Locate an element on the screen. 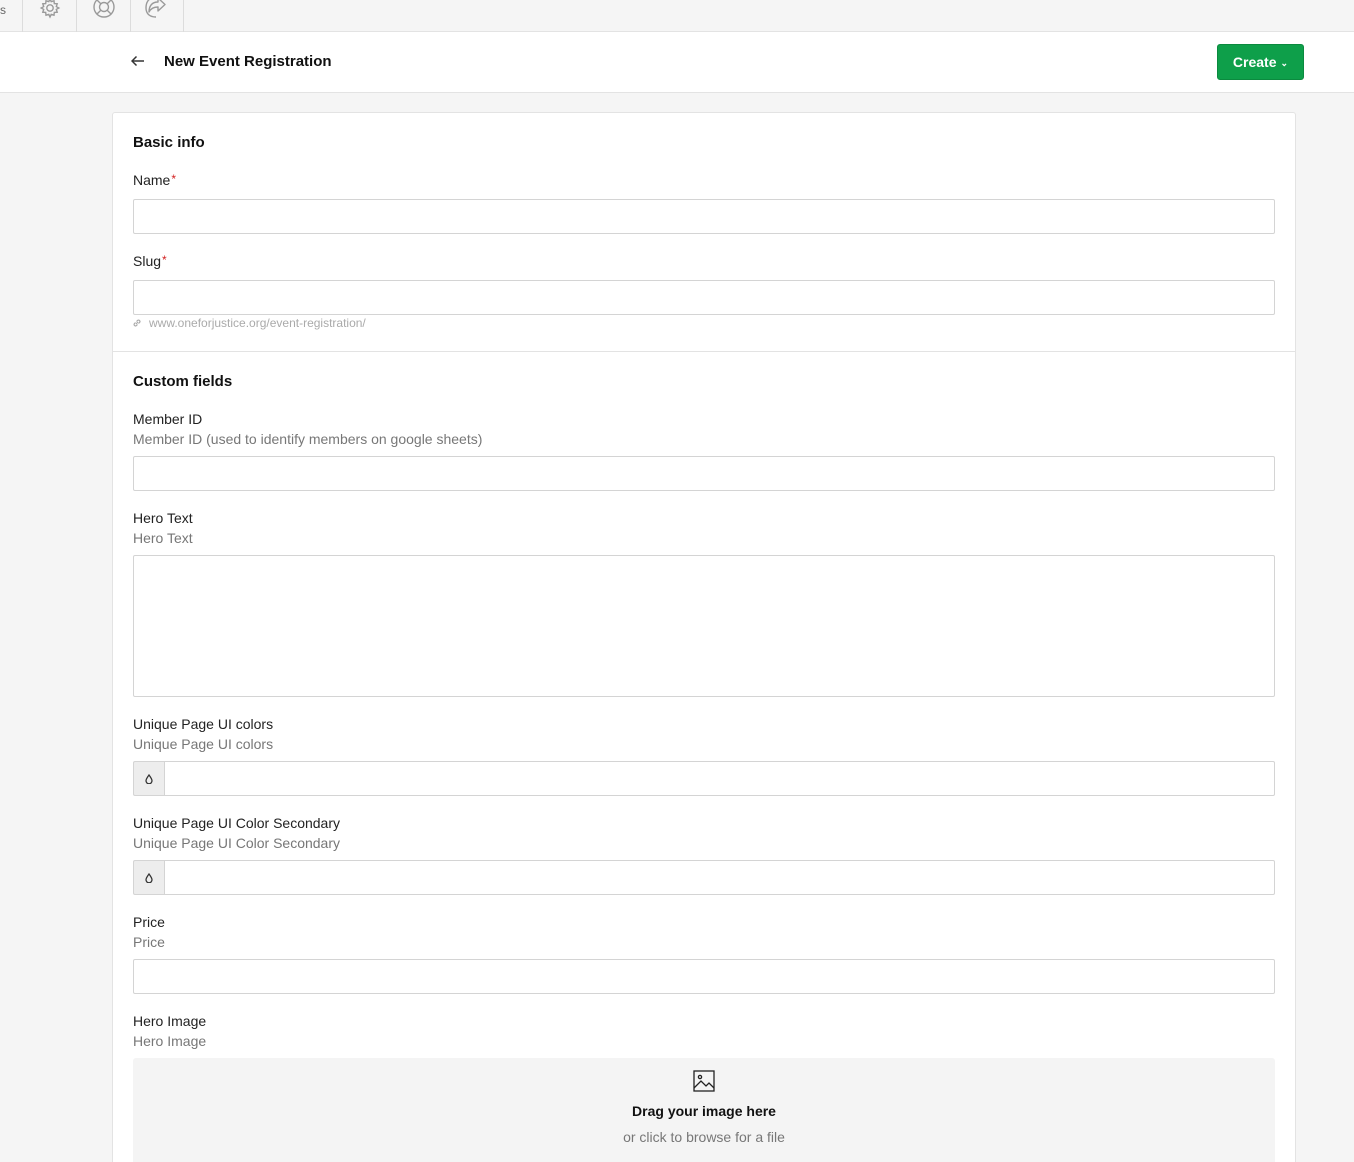 This screenshot has width=1354, height=1162. basic-info-title: Basic info is located at coordinates (169, 142).